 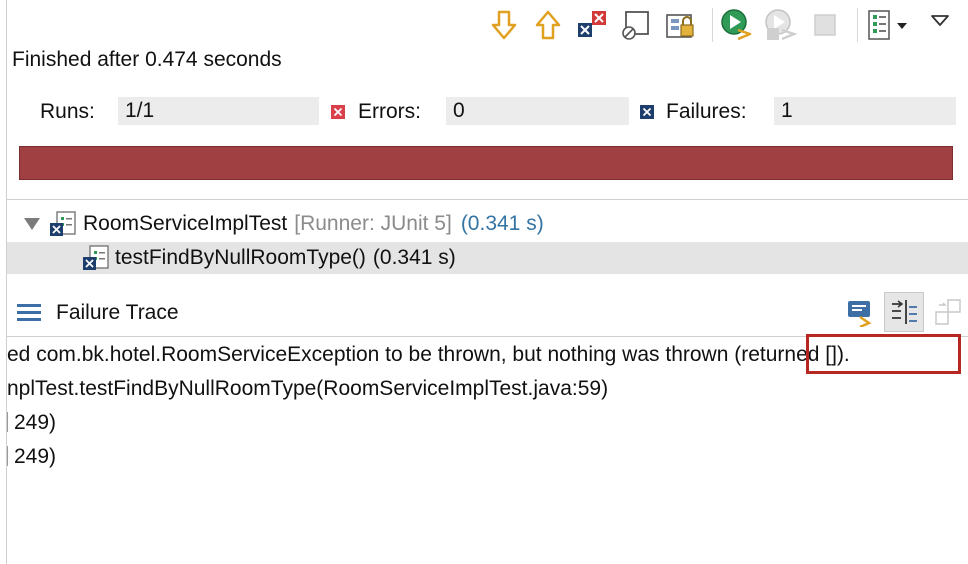 What do you see at coordinates (703, 25) in the screenshot?
I see `junit-toolbar` at bounding box center [703, 25].